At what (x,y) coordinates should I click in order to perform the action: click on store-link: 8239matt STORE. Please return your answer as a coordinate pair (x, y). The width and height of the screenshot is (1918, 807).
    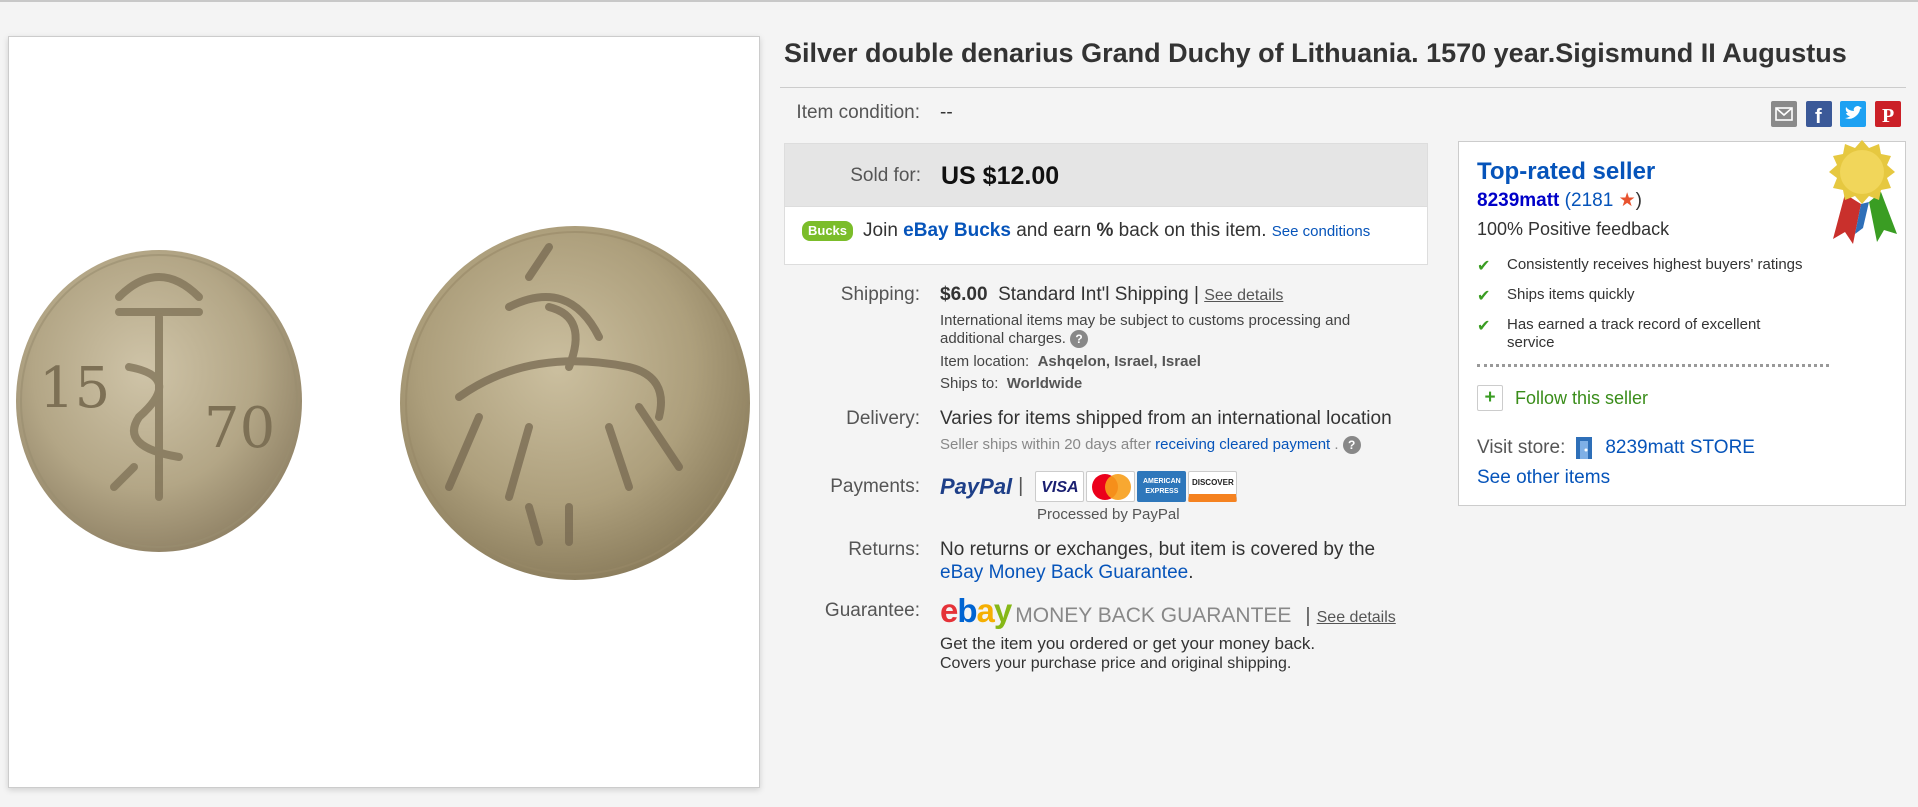
    Looking at the image, I should click on (1680, 448).